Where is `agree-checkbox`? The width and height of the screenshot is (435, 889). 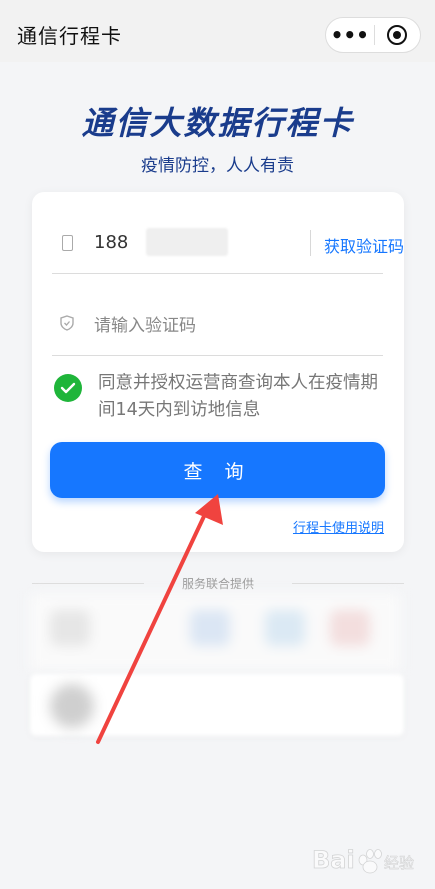
agree-checkbox is located at coordinates (68, 388).